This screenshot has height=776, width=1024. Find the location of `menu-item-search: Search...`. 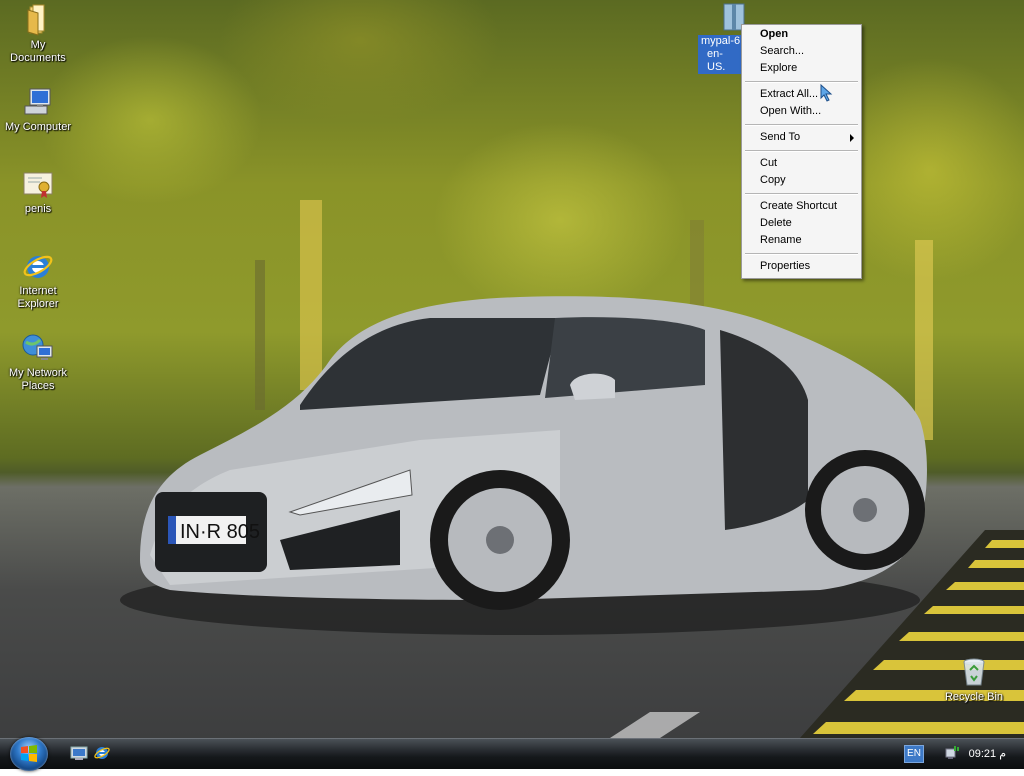

menu-item-search: Search... is located at coordinates (801, 51).